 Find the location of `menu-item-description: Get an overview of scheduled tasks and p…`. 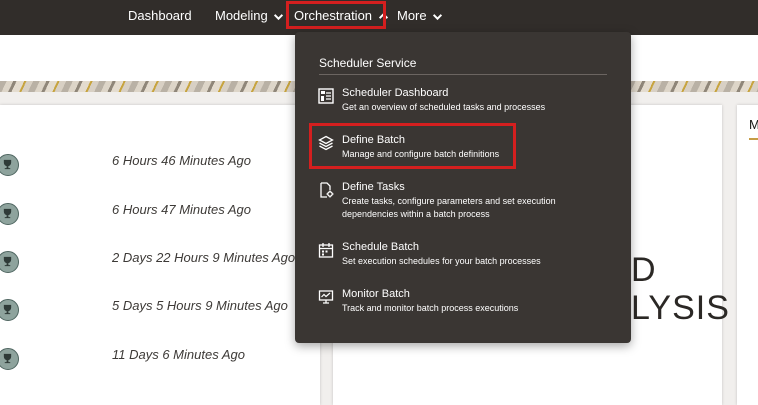

menu-item-description: Get an overview of scheduled tasks and p… is located at coordinates (444, 107).